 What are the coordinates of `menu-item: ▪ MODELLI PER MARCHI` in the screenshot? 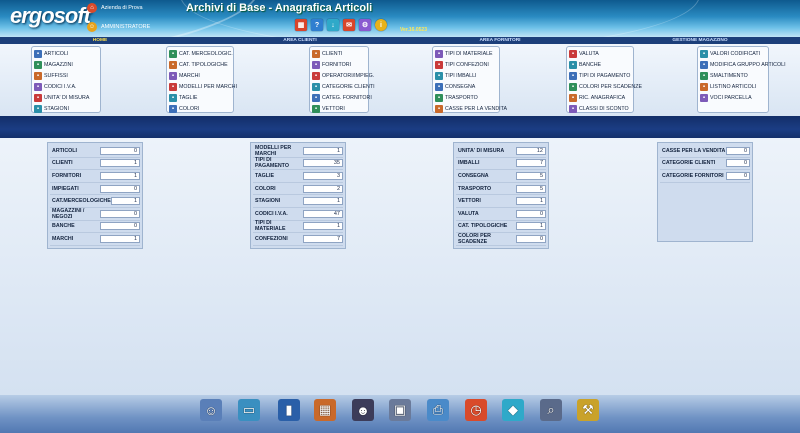 It's located at (203, 86).